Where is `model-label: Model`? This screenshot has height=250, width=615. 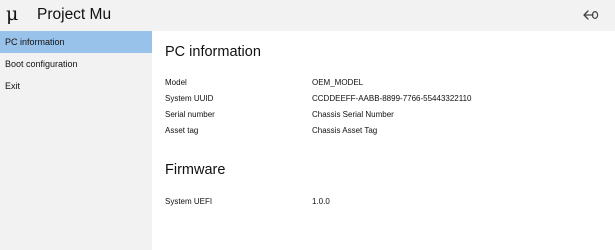 model-label: Model is located at coordinates (176, 82).